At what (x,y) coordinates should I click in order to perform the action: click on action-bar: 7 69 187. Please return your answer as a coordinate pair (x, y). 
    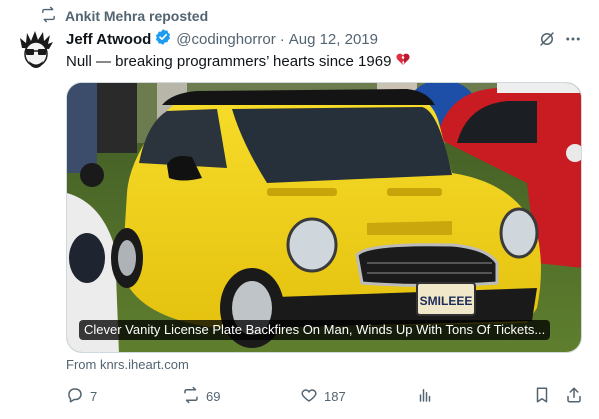
    Looking at the image, I should click on (325, 396).